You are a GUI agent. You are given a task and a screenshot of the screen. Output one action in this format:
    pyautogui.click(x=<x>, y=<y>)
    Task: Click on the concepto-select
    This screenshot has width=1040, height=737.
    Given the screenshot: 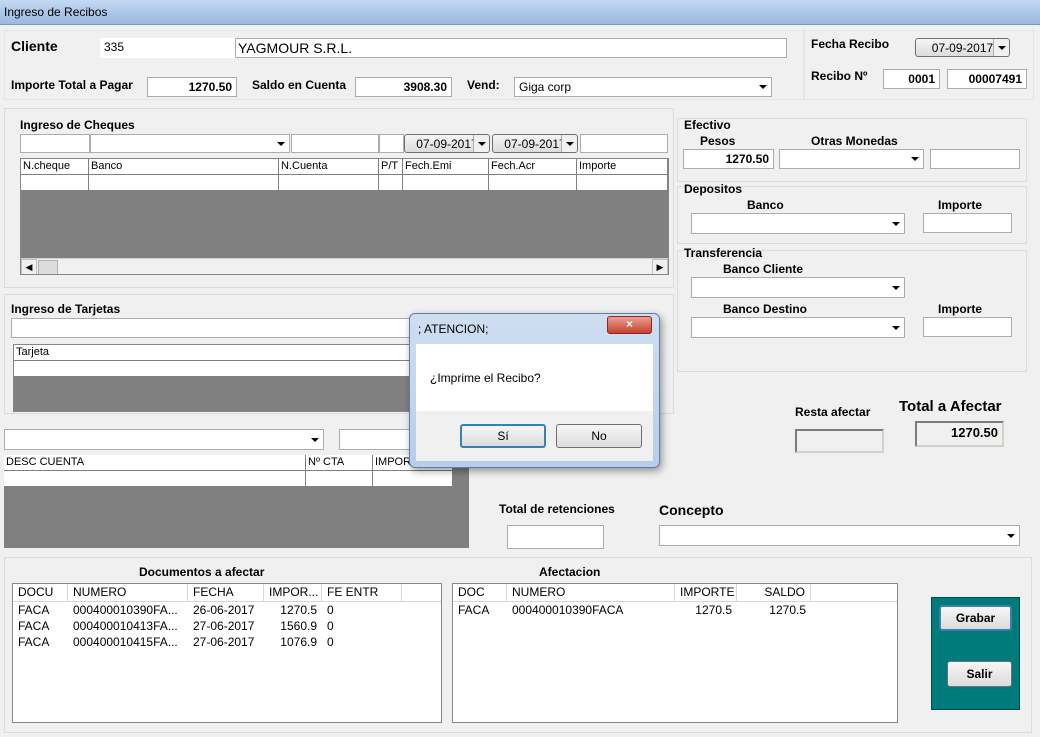 What is the action you would take?
    pyautogui.click(x=839, y=535)
    